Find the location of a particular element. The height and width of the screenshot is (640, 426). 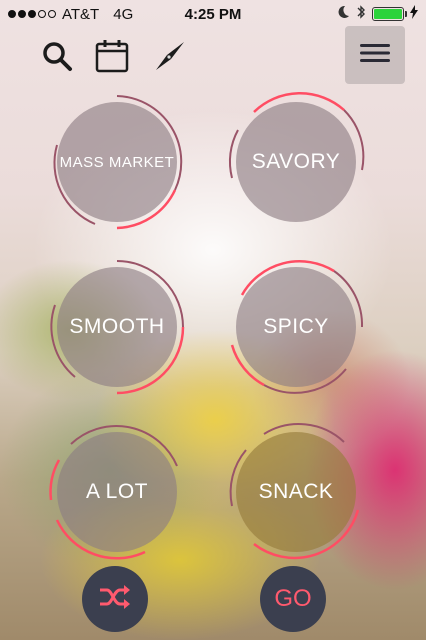

category-disc: MASS MARKET is located at coordinates (117, 162).